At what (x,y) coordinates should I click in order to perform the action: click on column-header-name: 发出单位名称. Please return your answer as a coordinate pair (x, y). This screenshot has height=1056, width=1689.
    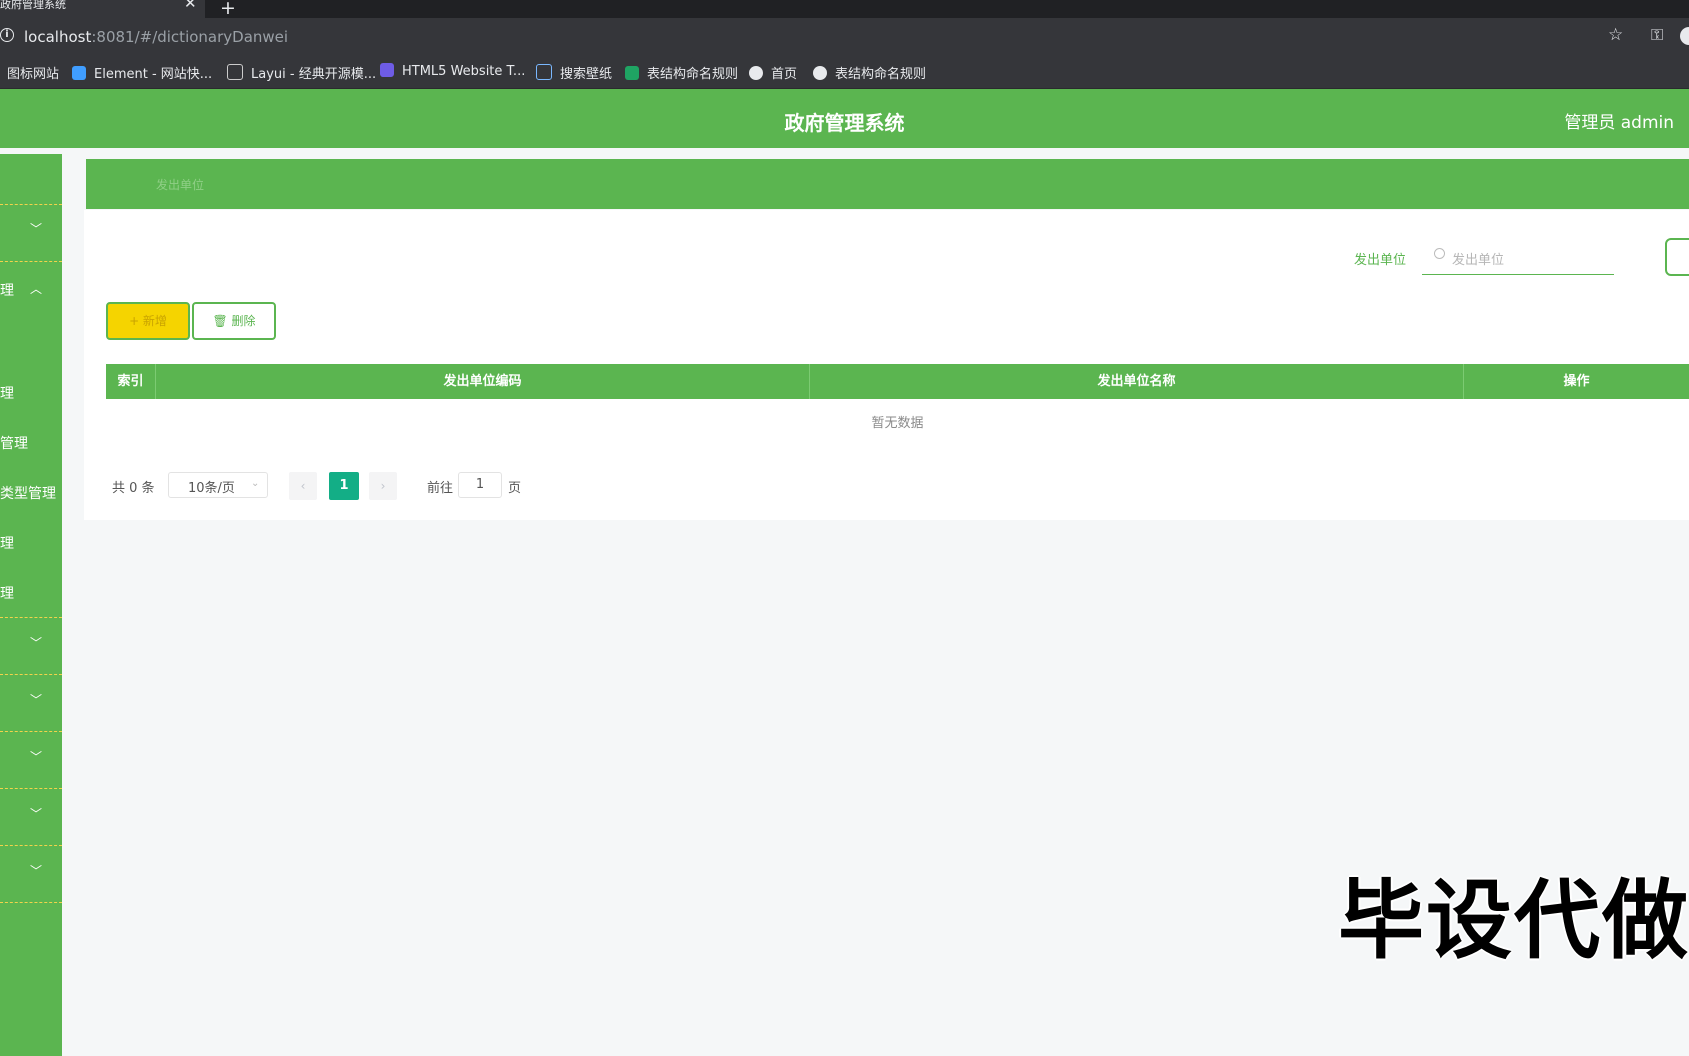
    Looking at the image, I should click on (1137, 381).